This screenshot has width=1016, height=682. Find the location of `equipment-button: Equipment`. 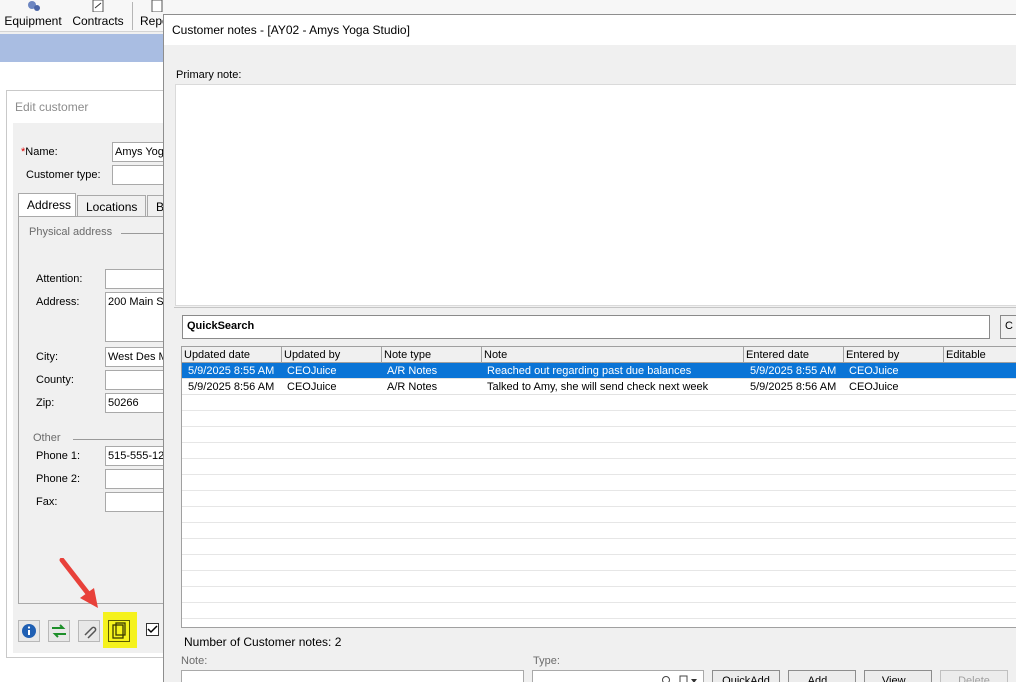

equipment-button: Equipment is located at coordinates (33, 16).